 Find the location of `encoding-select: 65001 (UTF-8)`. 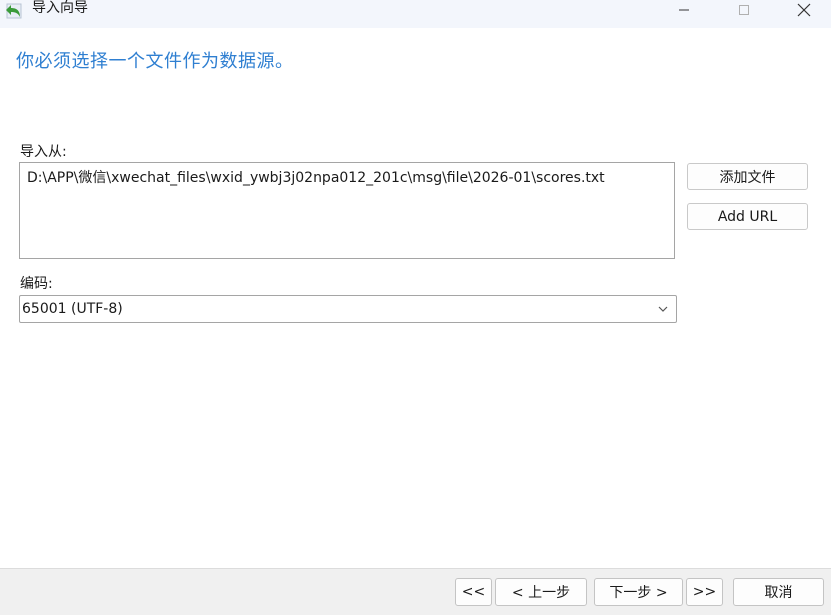

encoding-select: 65001 (UTF-8) is located at coordinates (348, 309).